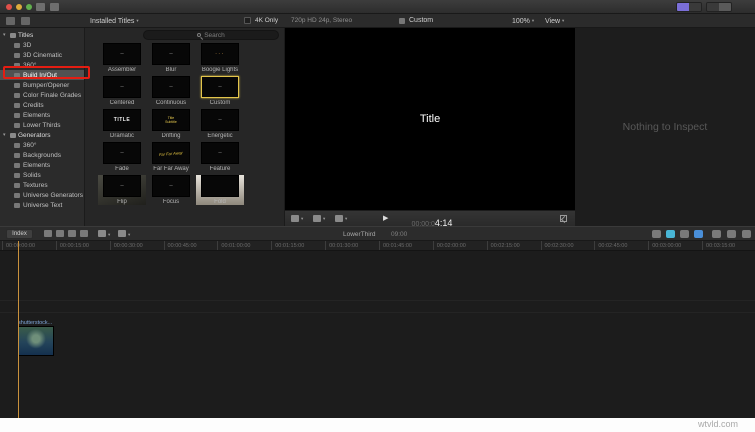  What do you see at coordinates (37, 165) in the screenshot?
I see `sidebar-item-label: Elements` at bounding box center [37, 165].